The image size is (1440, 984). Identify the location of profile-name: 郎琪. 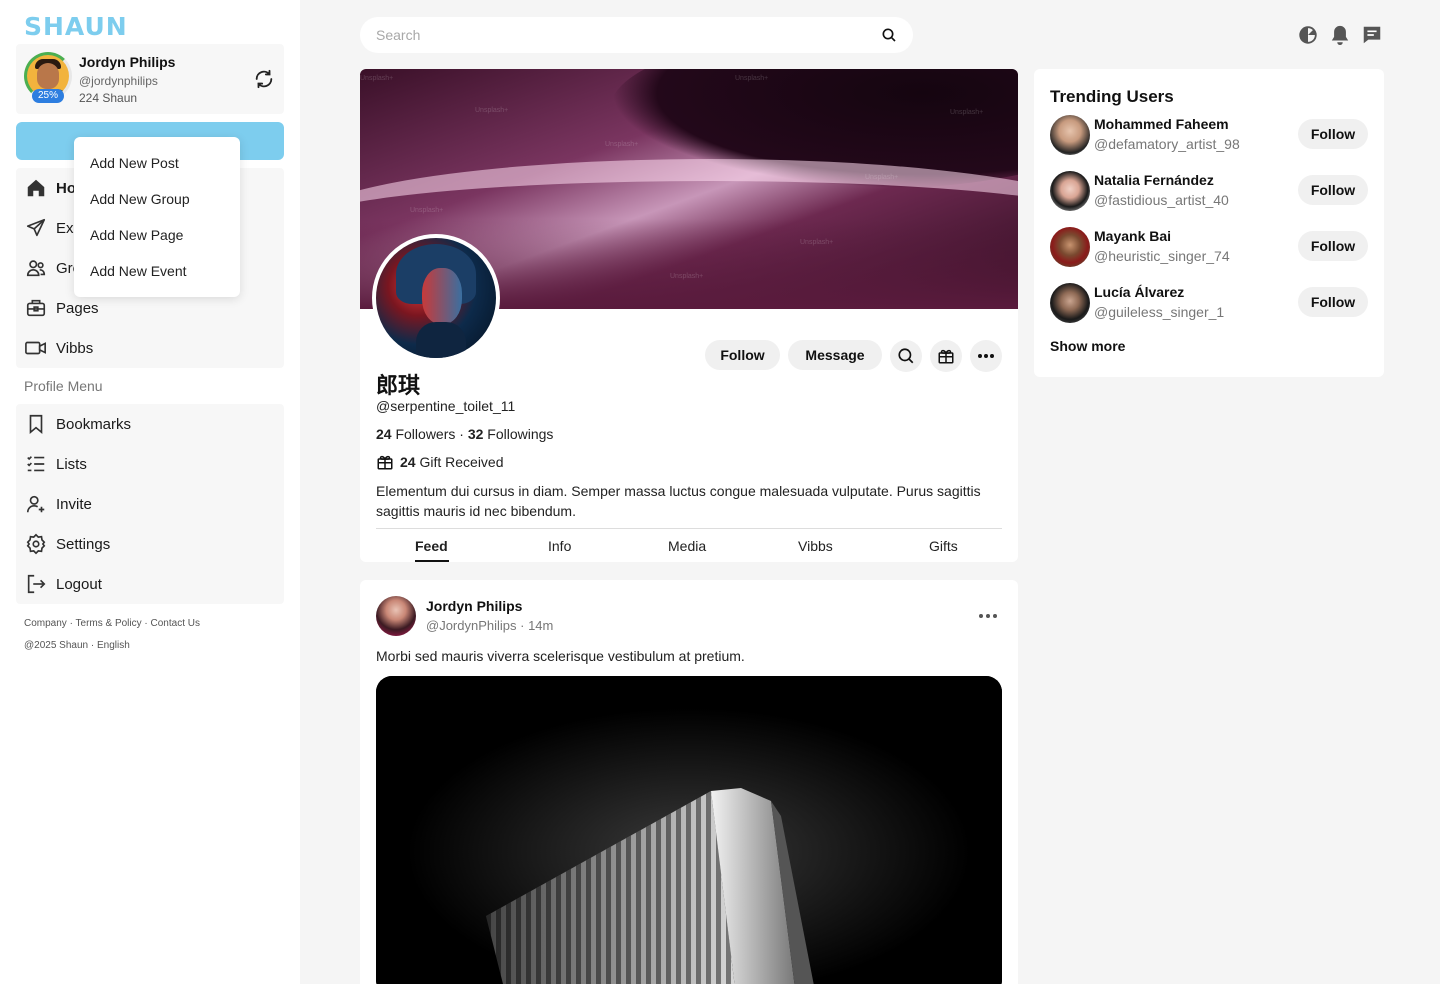
(398, 385).